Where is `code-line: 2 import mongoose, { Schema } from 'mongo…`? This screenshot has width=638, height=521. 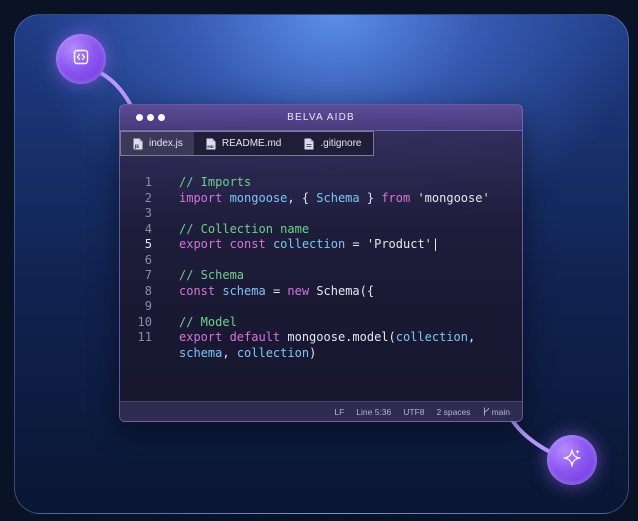 code-line: 2 import mongoose, { Schema } from 'mongo… is located at coordinates (321, 199).